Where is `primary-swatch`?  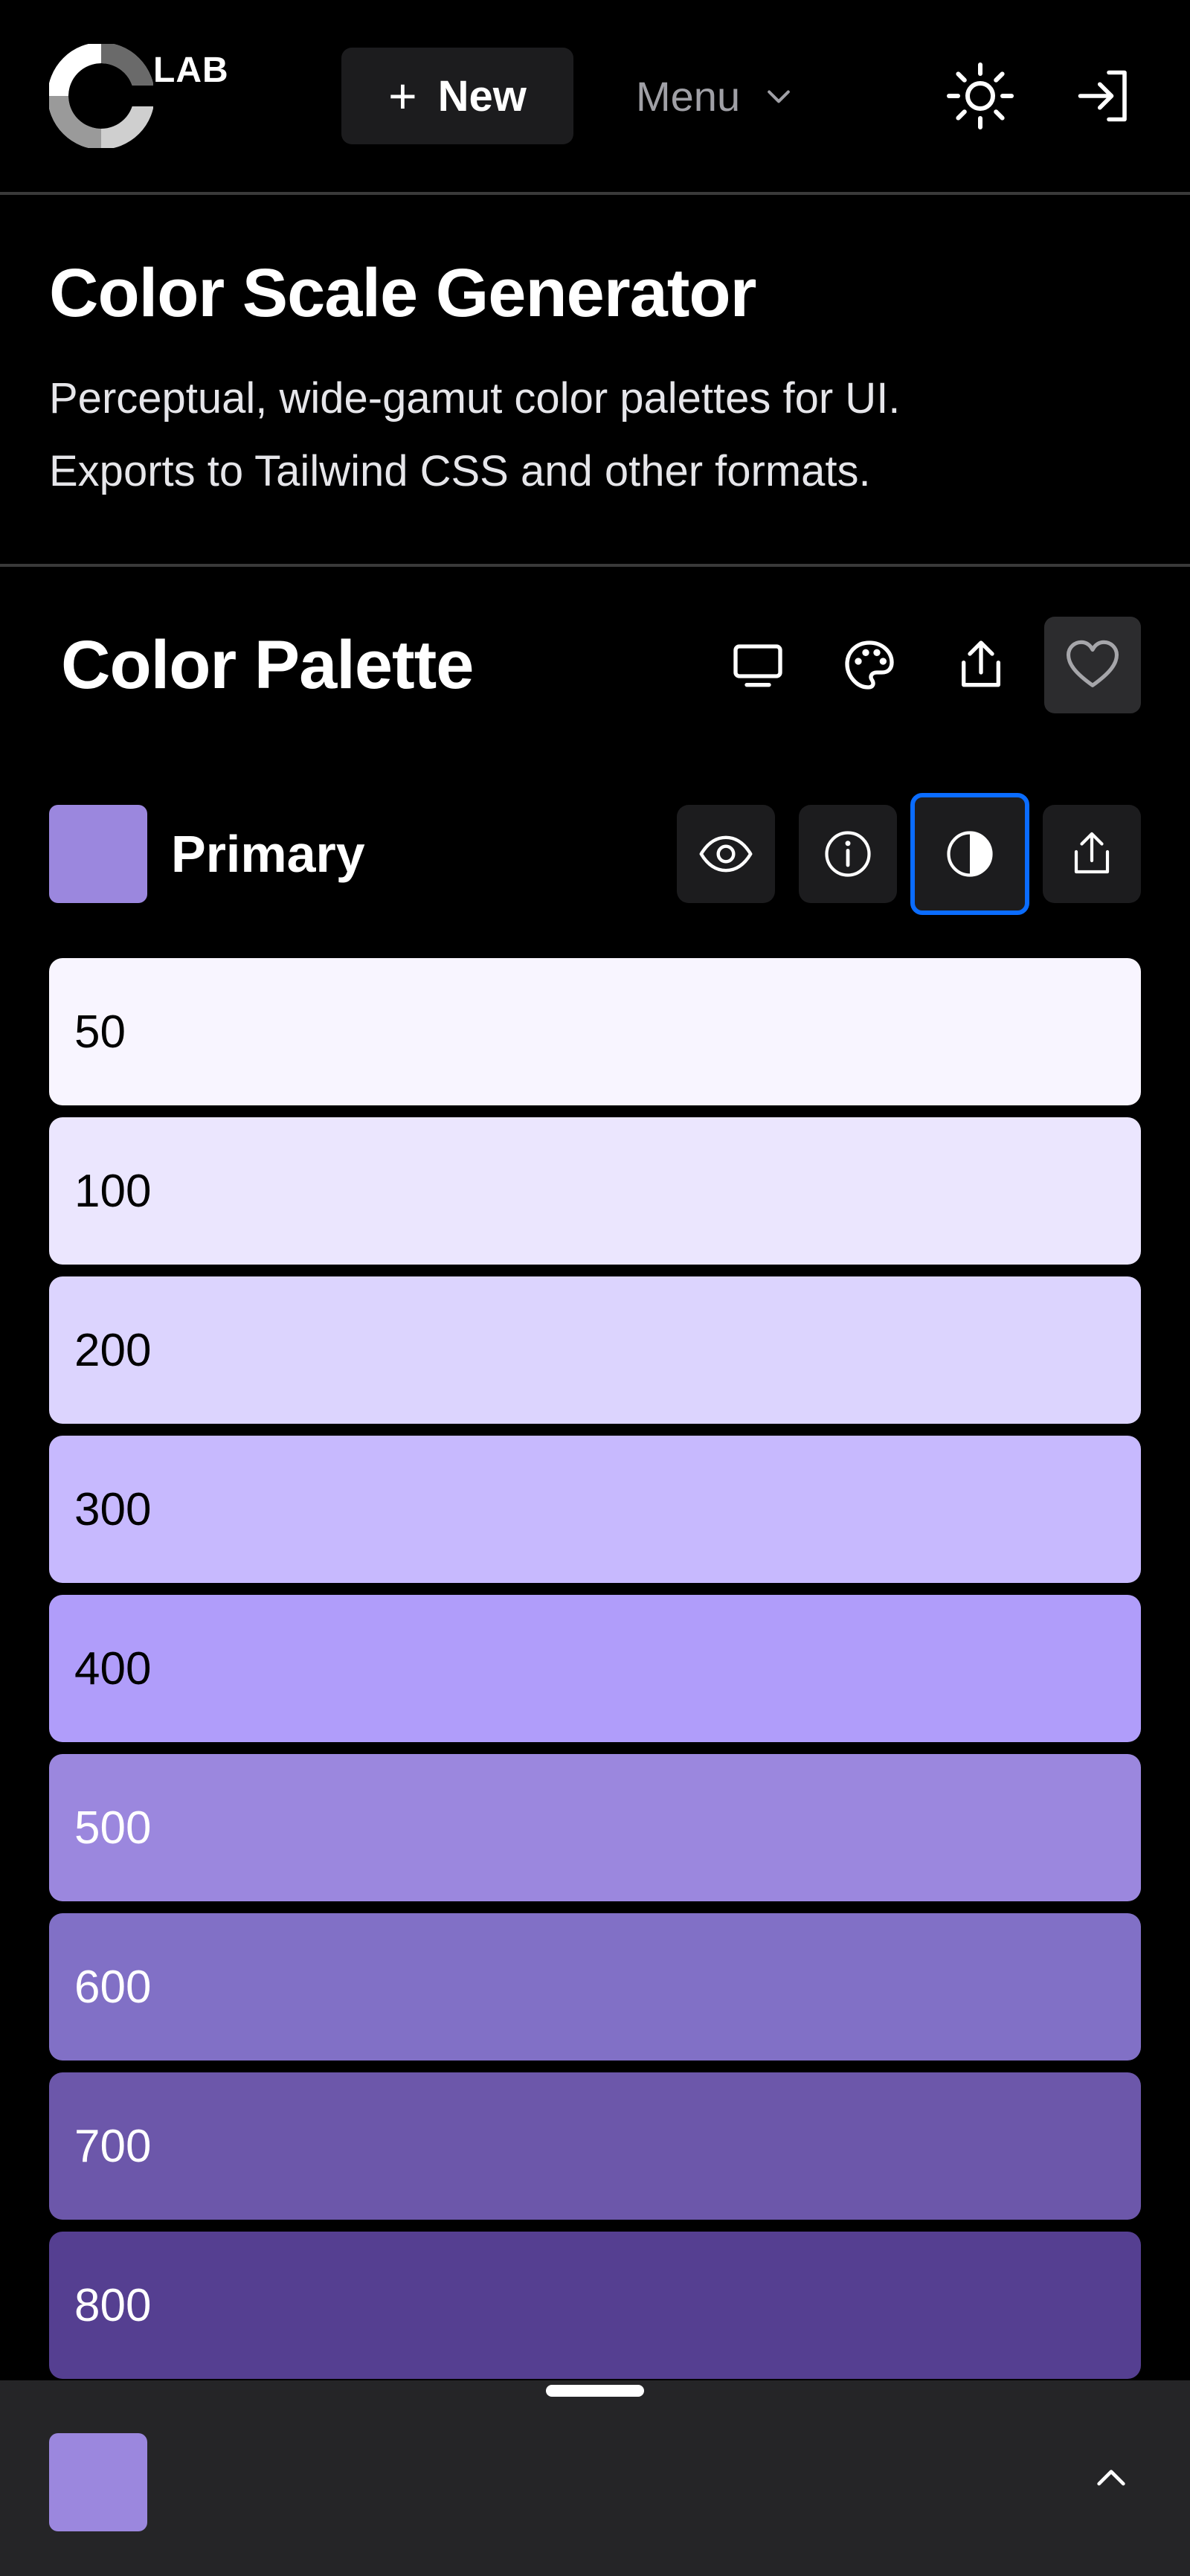
primary-swatch is located at coordinates (98, 854).